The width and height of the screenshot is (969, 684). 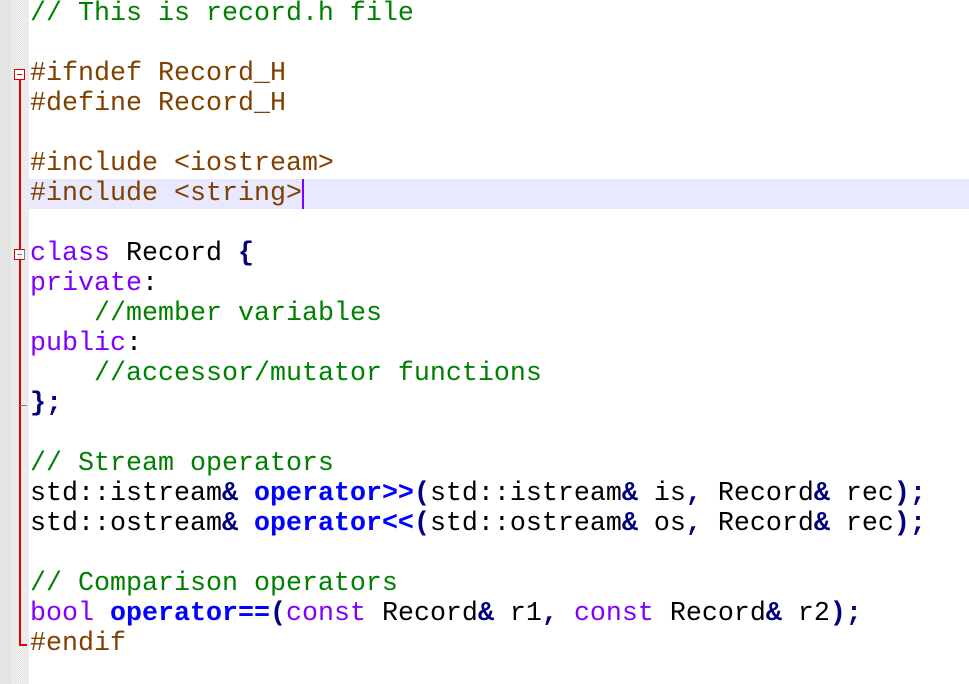 What do you see at coordinates (499, 254) in the screenshot?
I see `code-line: class Record {` at bounding box center [499, 254].